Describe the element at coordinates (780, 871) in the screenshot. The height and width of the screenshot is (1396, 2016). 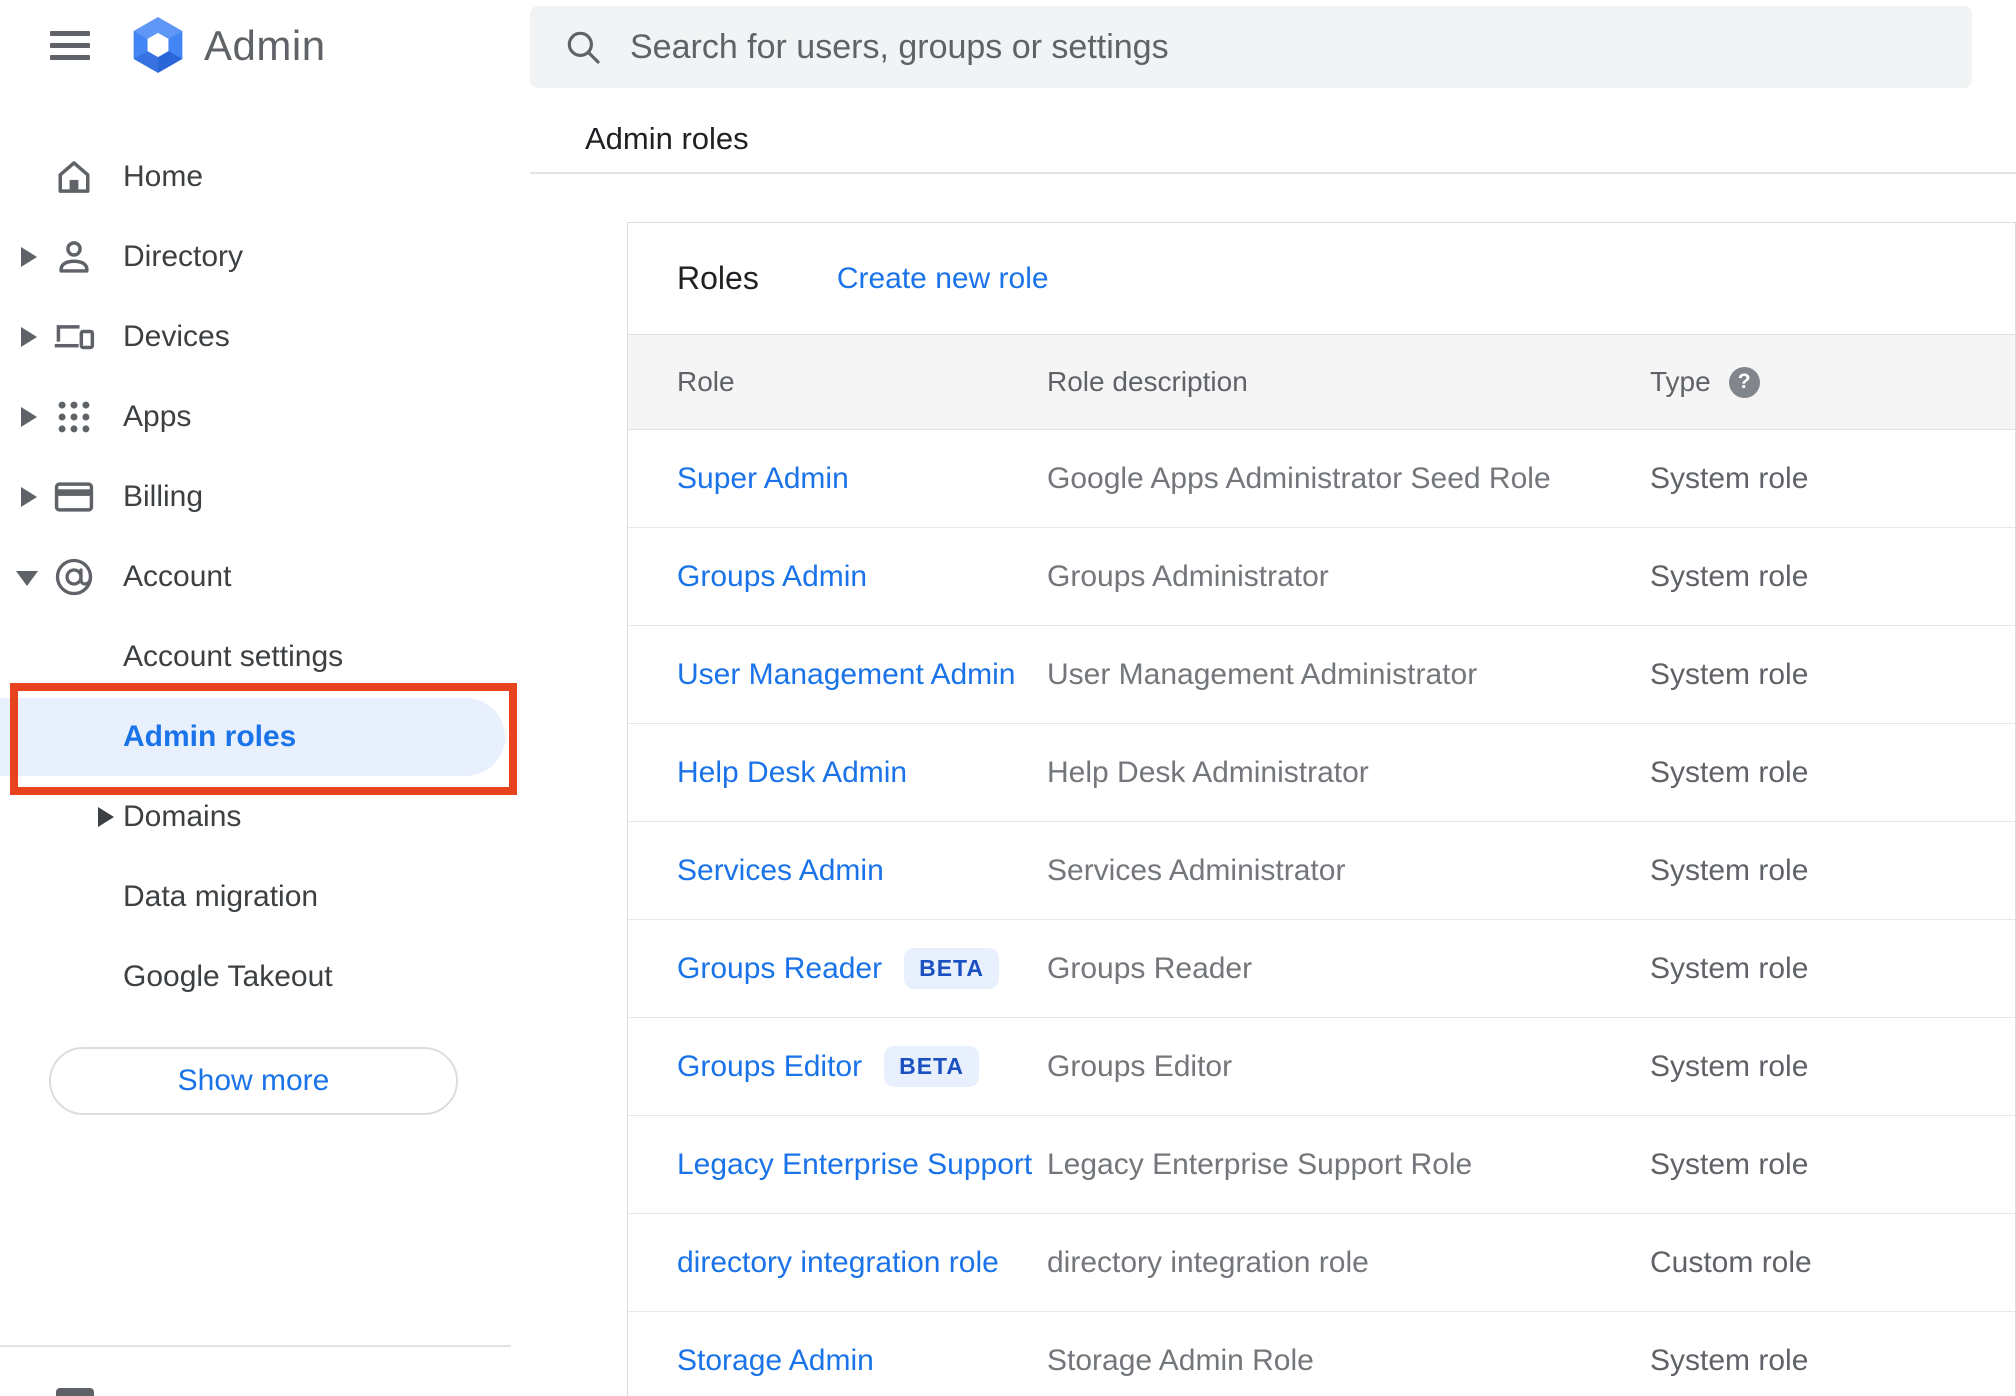
I see `role-link: Services Admin` at that location.